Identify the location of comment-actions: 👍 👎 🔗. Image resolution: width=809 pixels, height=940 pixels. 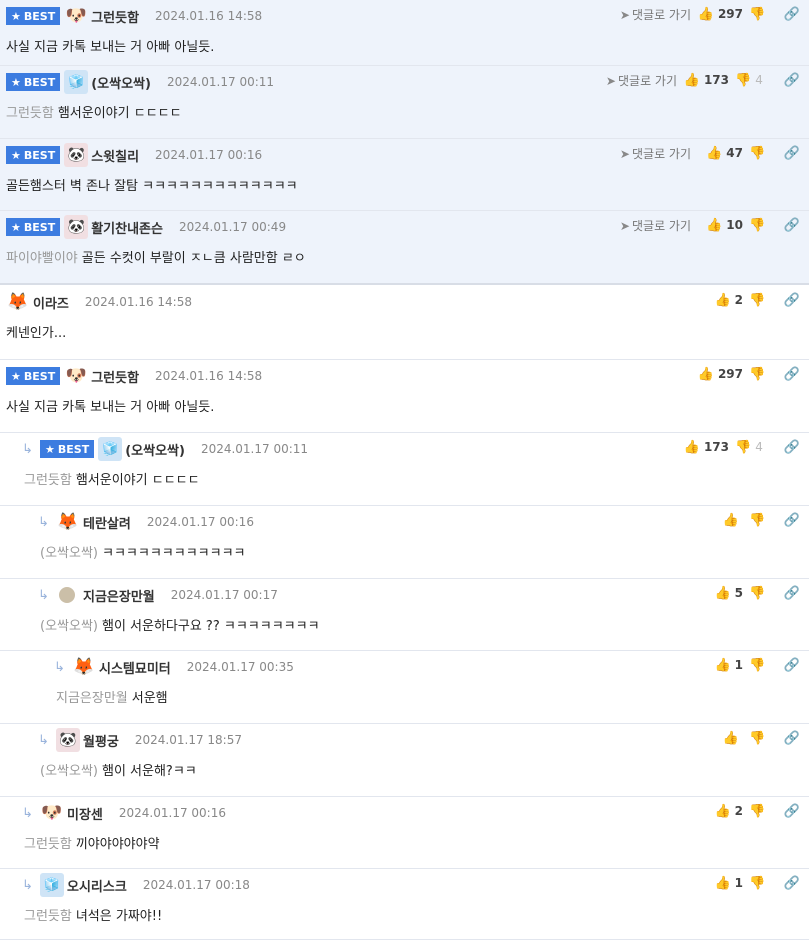
(755, 738).